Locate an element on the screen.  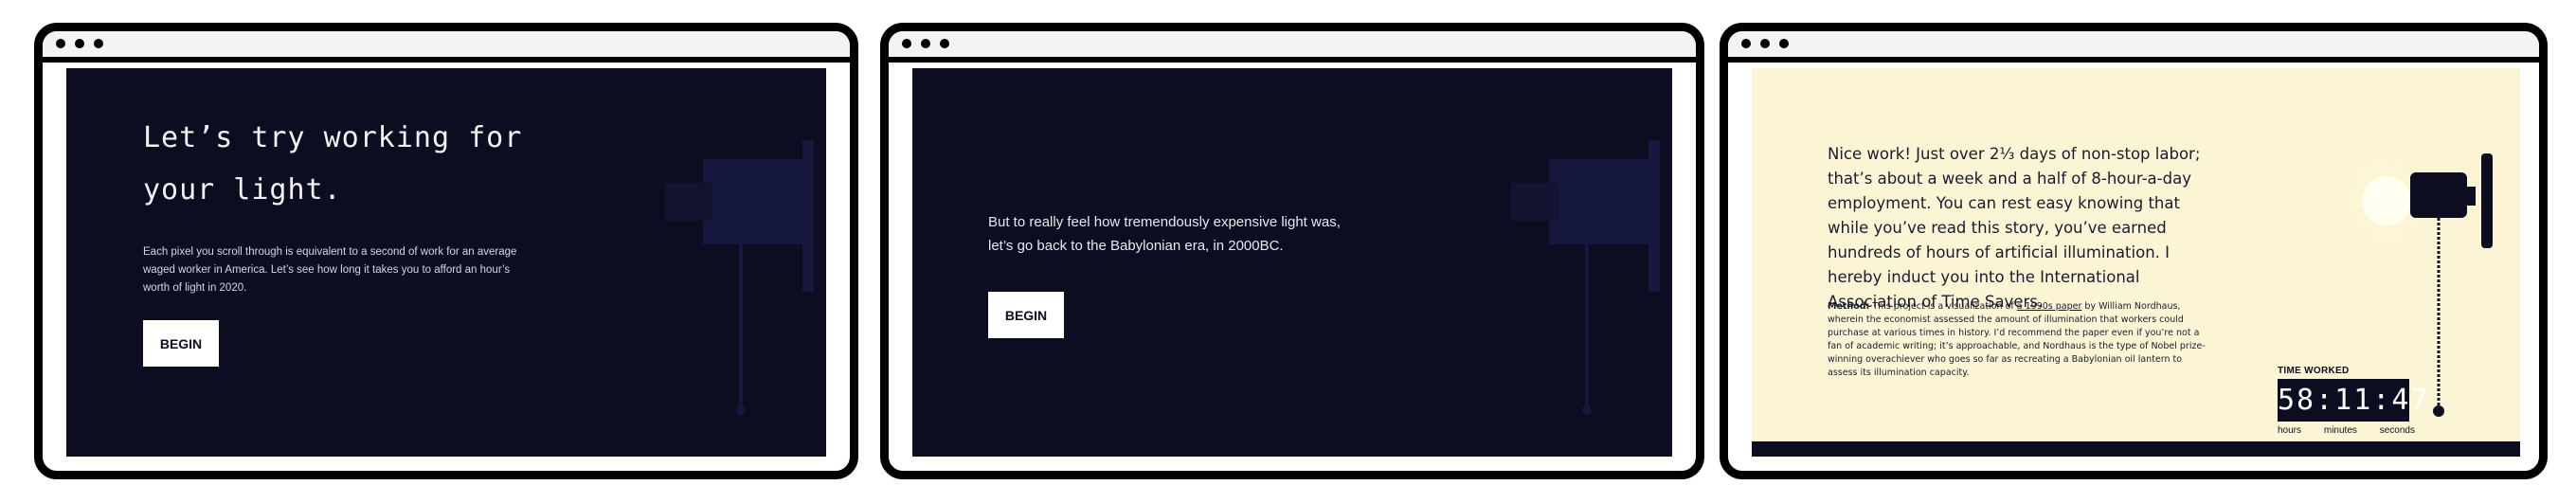
time-units: hours minutes seconds is located at coordinates (2346, 431).